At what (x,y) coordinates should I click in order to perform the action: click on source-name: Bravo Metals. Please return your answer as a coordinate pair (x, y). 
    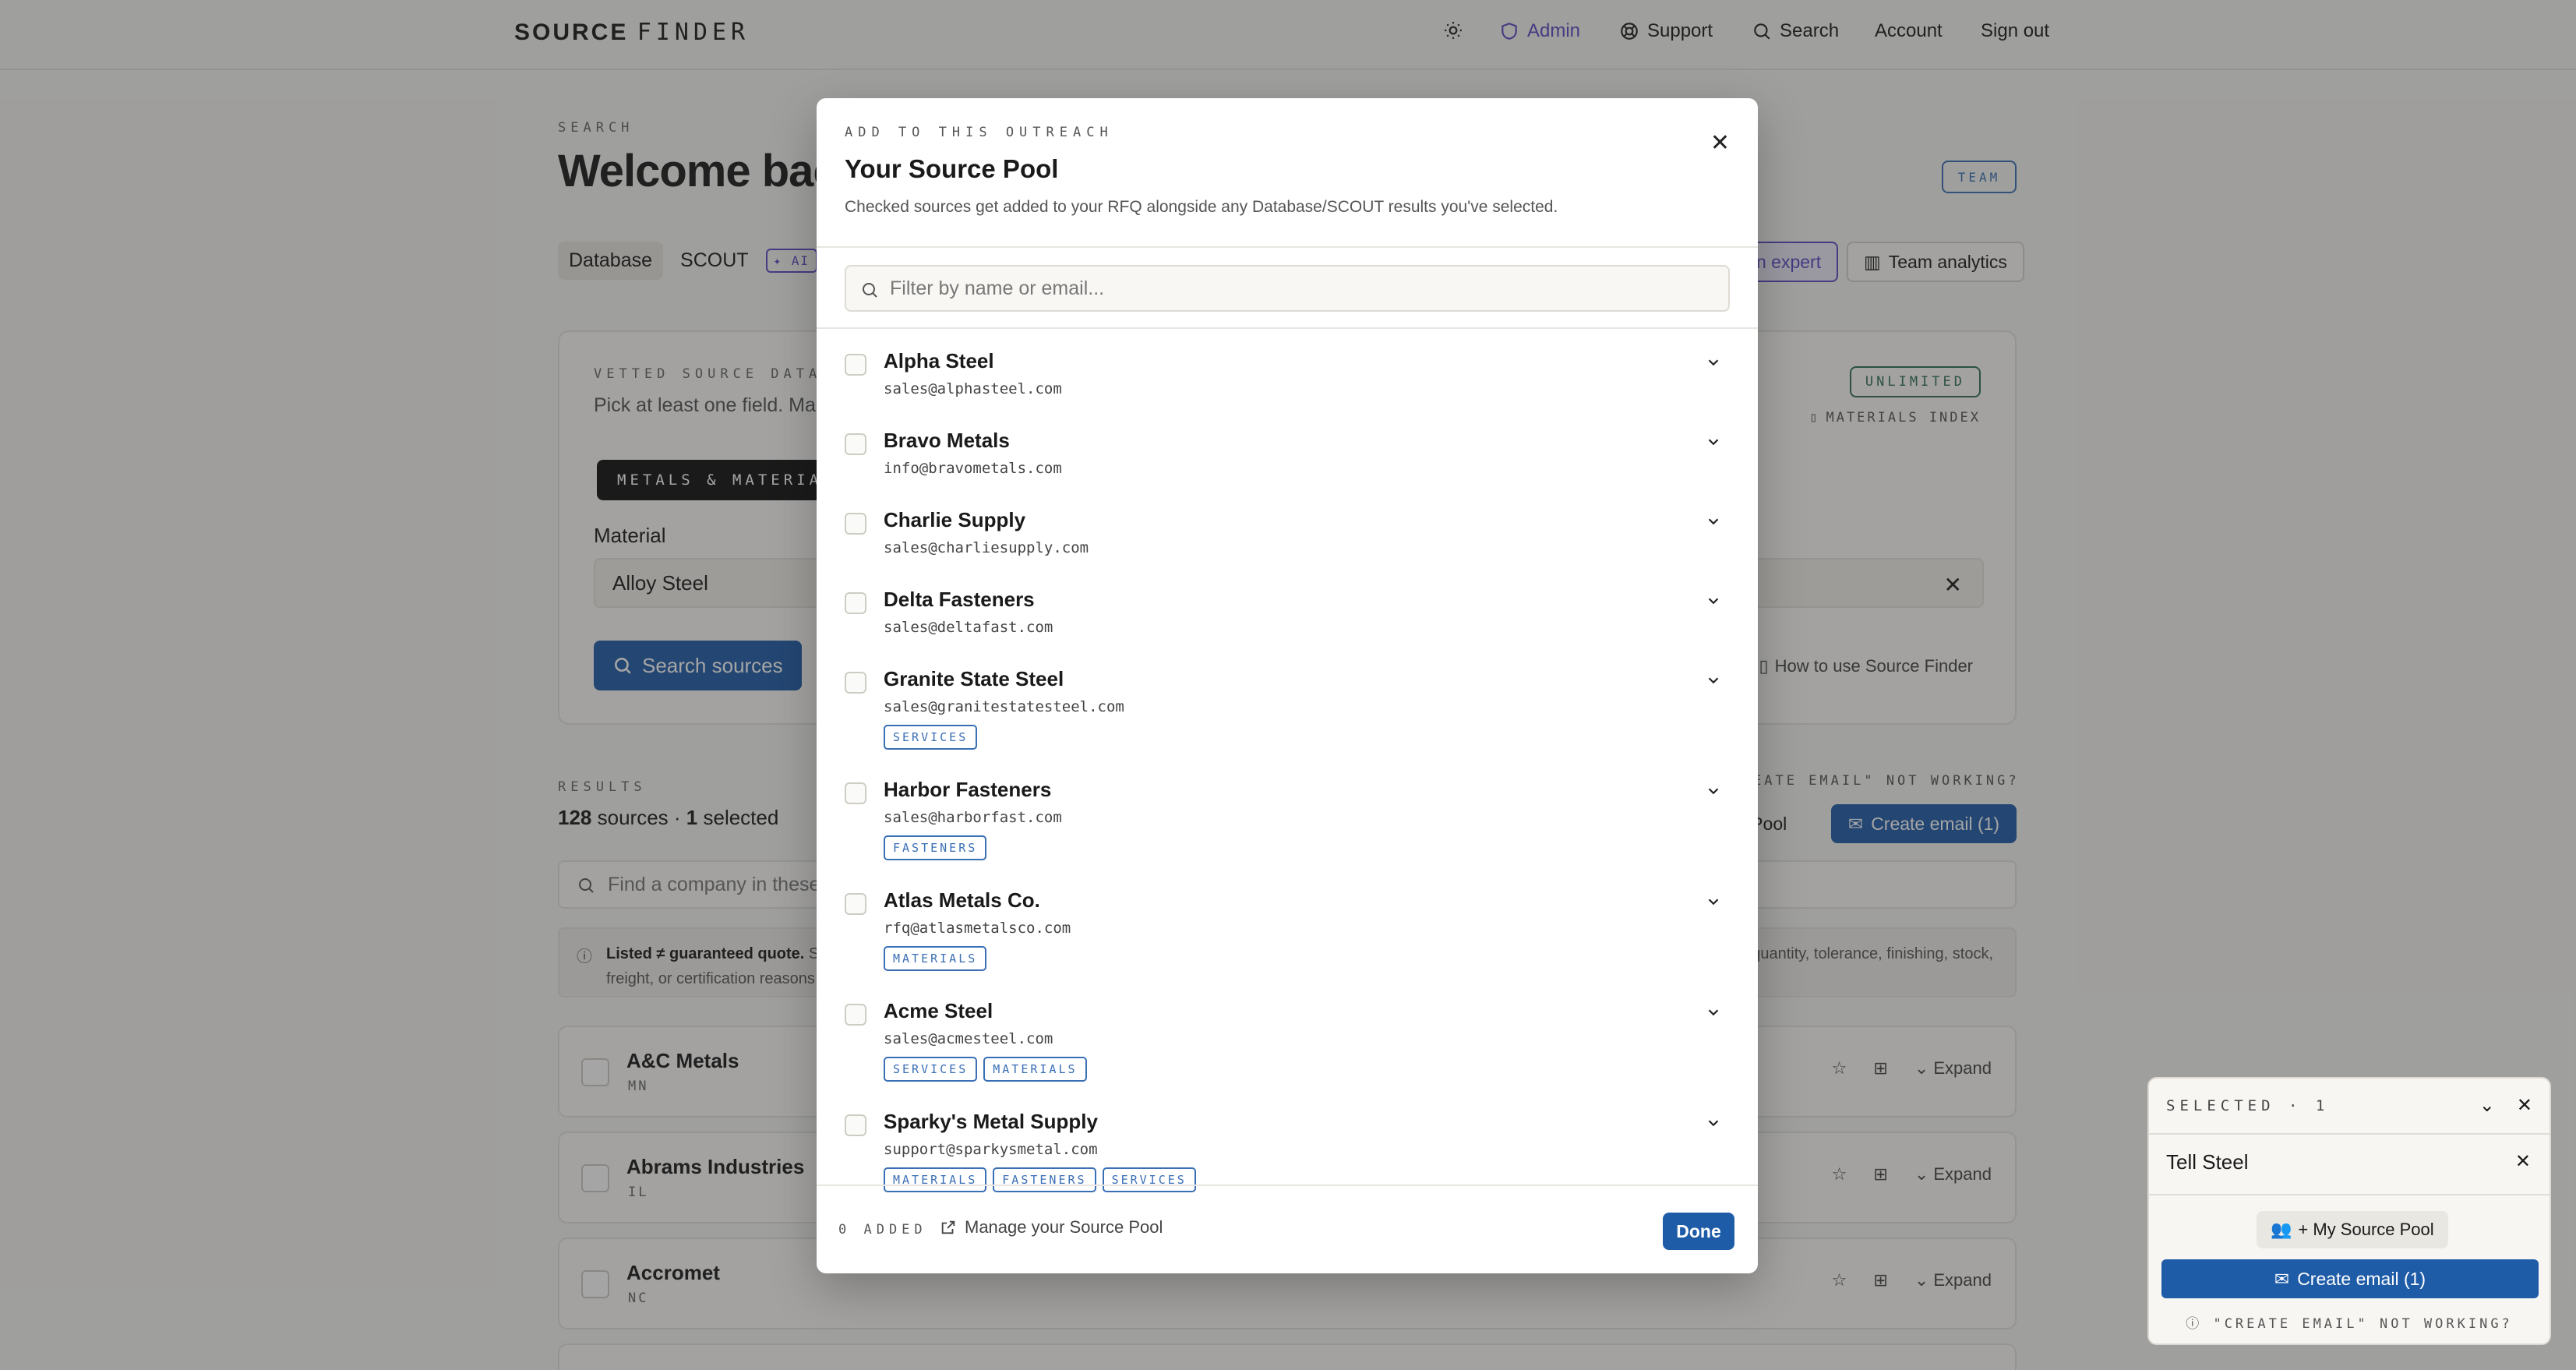
    Looking at the image, I should click on (947, 440).